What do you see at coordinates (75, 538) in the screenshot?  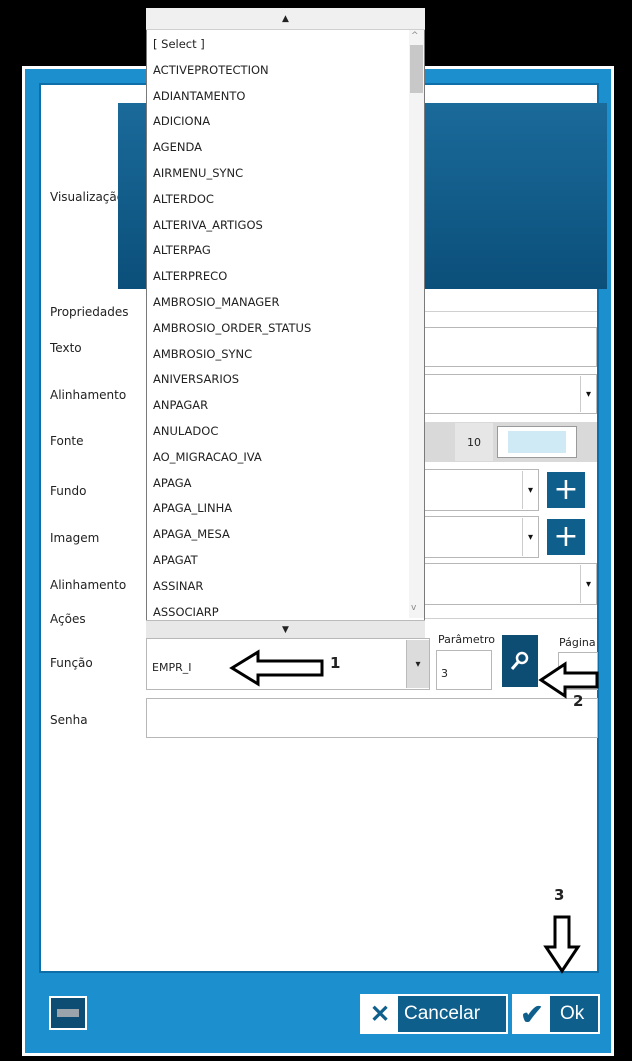 I see `image-label: Imagem` at bounding box center [75, 538].